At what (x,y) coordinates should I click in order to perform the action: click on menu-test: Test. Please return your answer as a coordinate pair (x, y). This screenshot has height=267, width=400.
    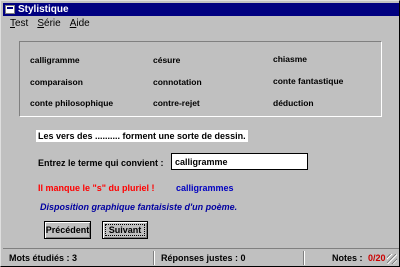
    Looking at the image, I should click on (19, 23).